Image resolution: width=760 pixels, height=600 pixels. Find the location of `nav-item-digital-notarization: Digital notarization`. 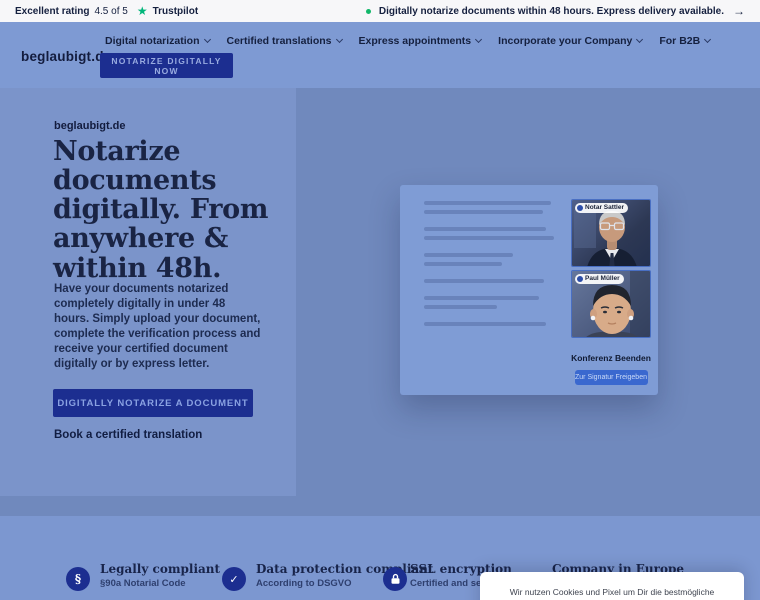

nav-item-digital-notarization: Digital notarization is located at coordinates (158, 41).